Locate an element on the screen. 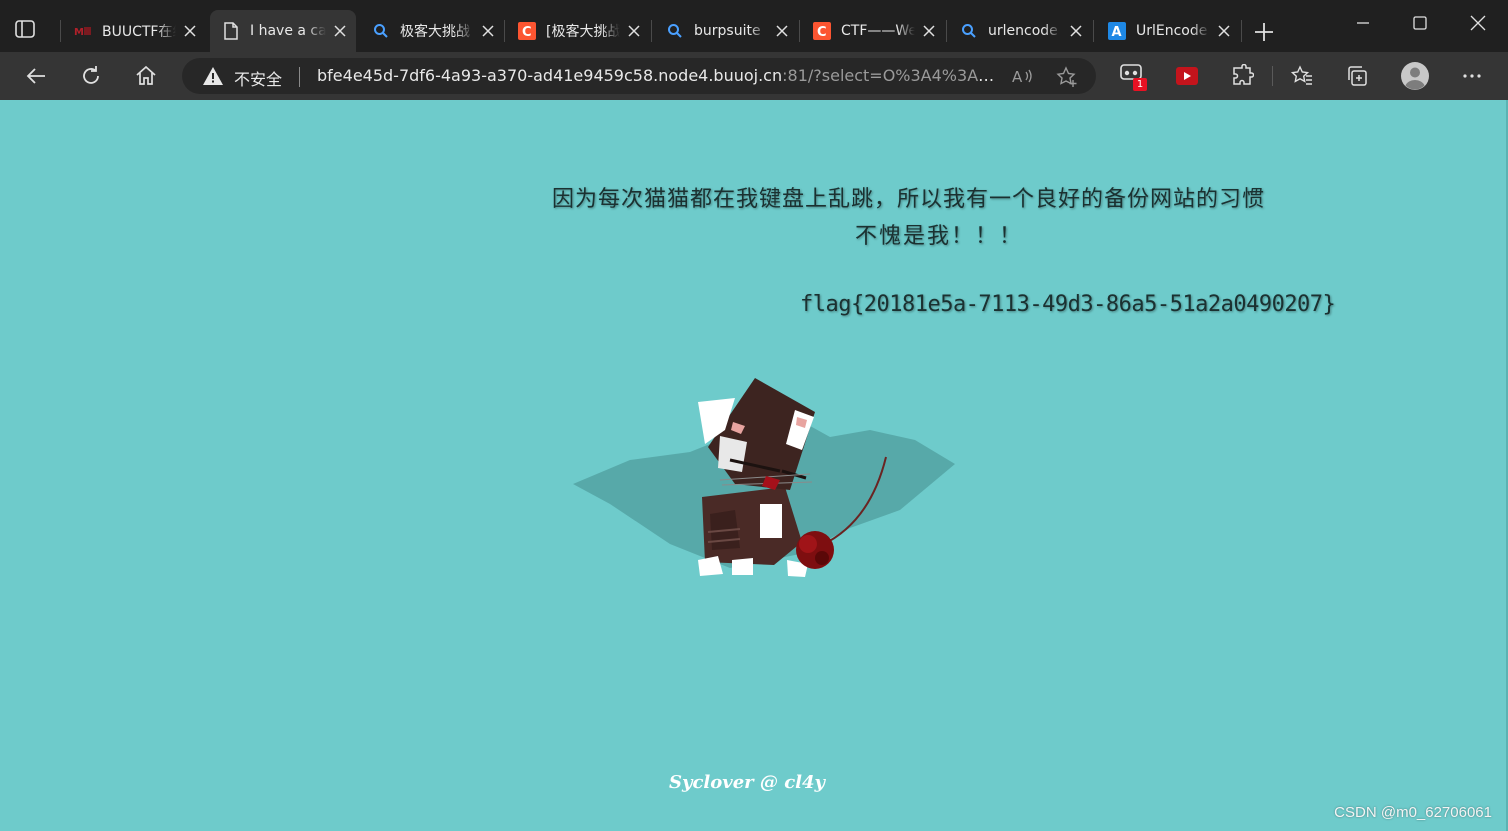 The width and height of the screenshot is (1508, 831). buuctf-icon: M is located at coordinates (83, 31).